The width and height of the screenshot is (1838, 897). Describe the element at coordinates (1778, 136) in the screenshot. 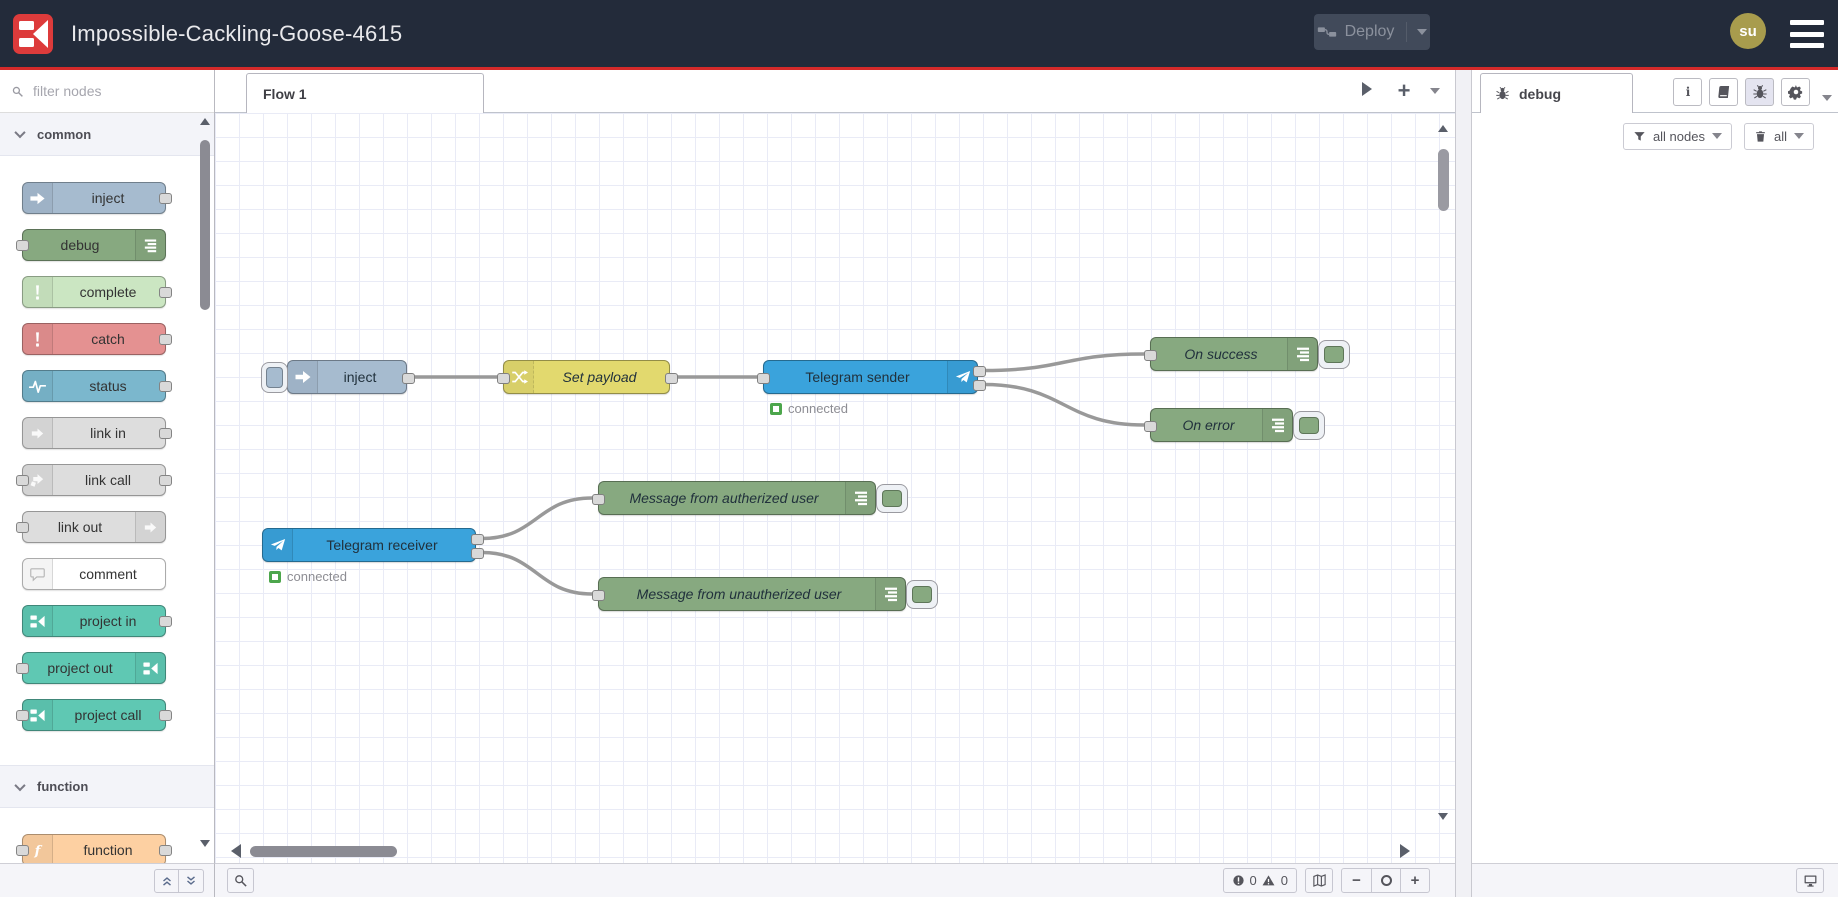

I see `debug-clear-button: all` at that location.